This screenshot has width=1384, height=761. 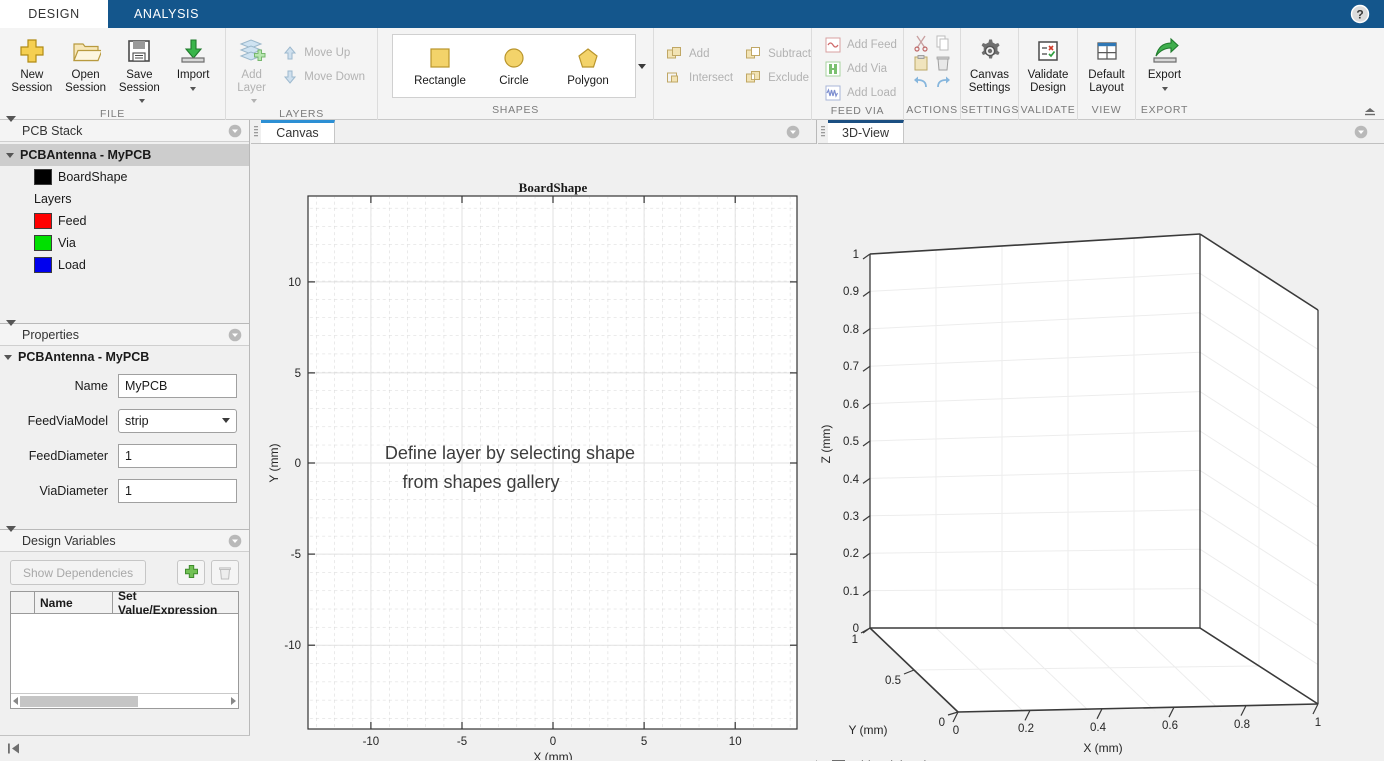 I want to click on table-col-name: Name, so click(x=74, y=602).